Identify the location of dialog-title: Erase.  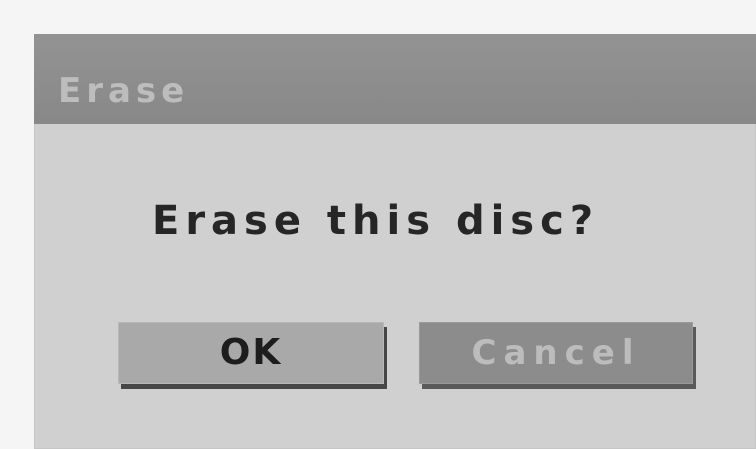
(124, 91).